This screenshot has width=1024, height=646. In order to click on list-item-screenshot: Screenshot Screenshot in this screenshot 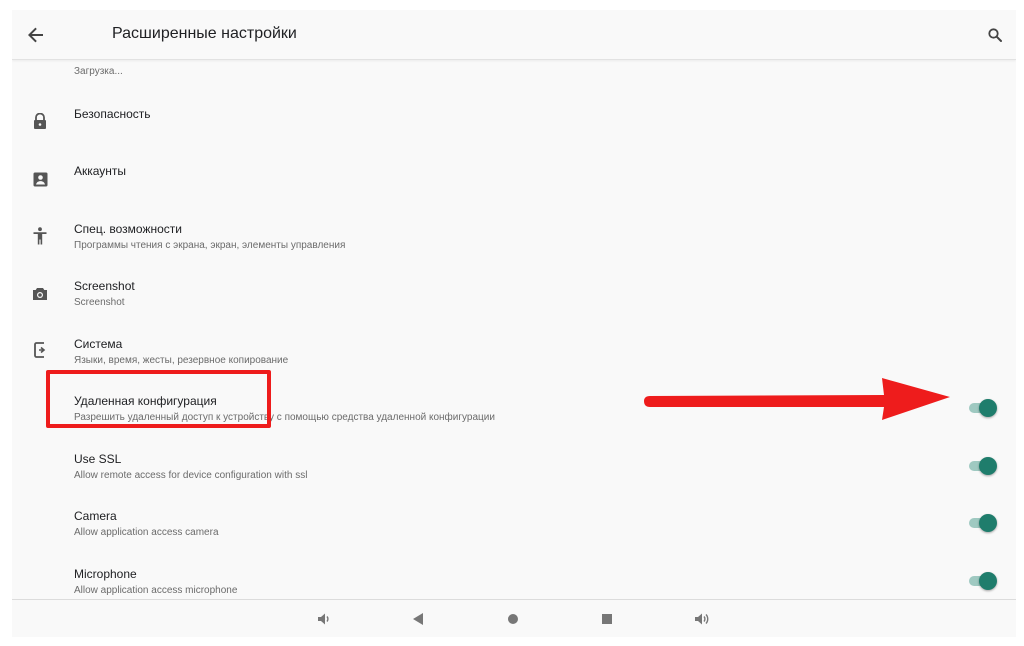, I will do `click(514, 288)`.